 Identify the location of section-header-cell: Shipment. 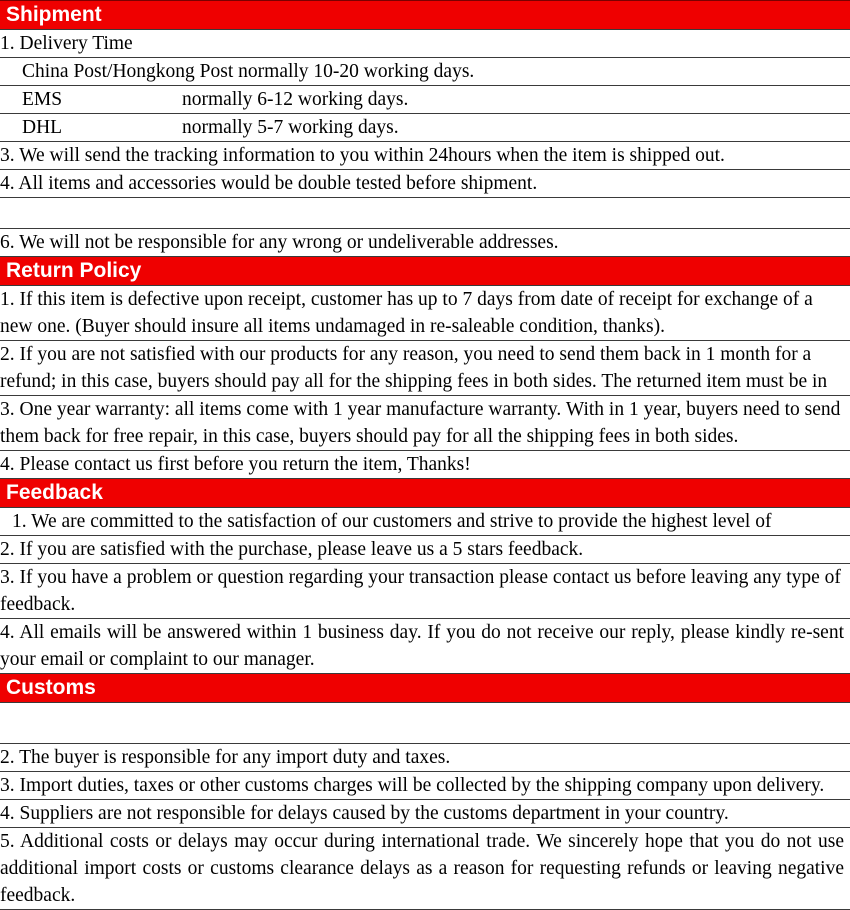
(425, 15).